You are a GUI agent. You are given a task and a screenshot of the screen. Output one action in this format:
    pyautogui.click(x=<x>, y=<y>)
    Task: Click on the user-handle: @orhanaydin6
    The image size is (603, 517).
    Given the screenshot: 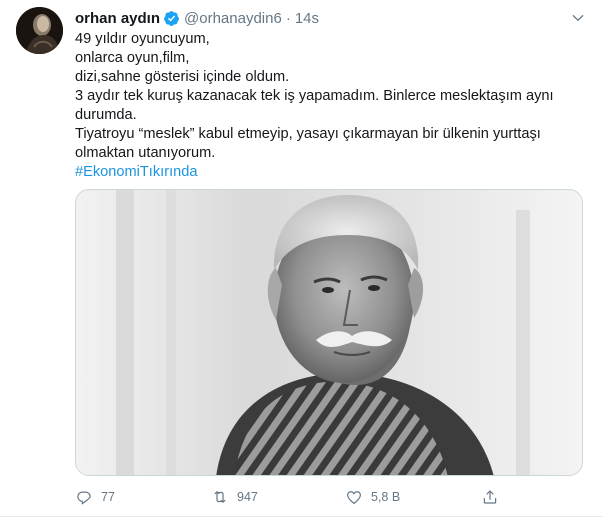 What is the action you would take?
    pyautogui.click(x=233, y=18)
    